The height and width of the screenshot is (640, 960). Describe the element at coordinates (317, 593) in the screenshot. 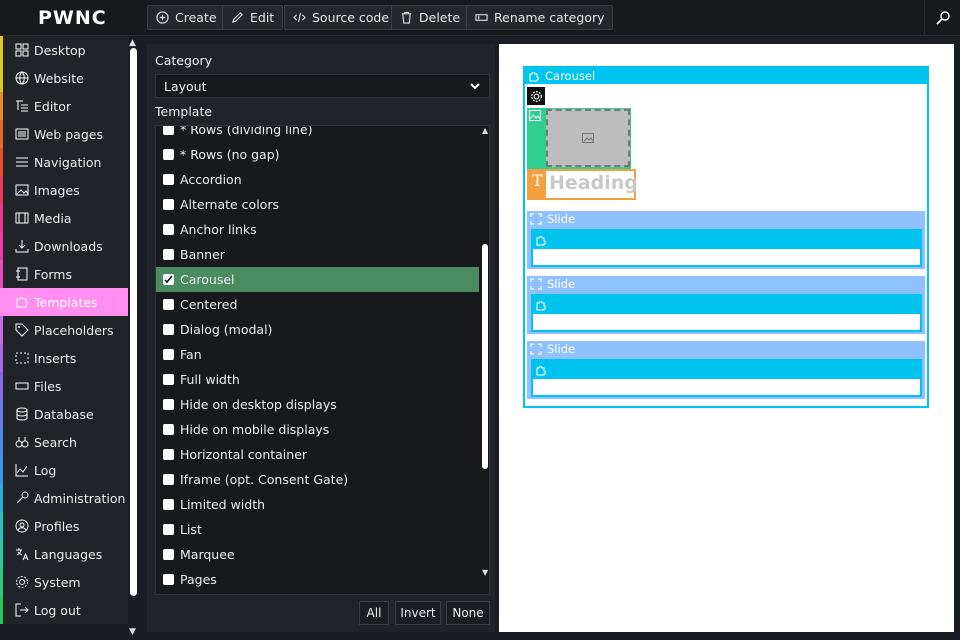

I see `template-row-partial: Parallax (slow)` at that location.